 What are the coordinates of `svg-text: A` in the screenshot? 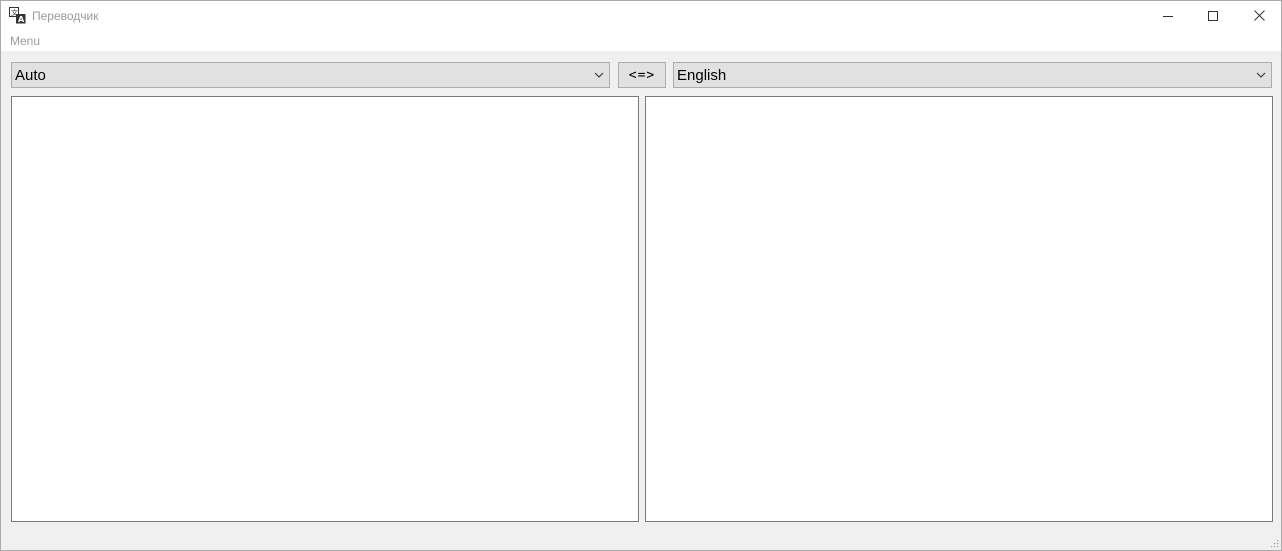 It's located at (21, 19).